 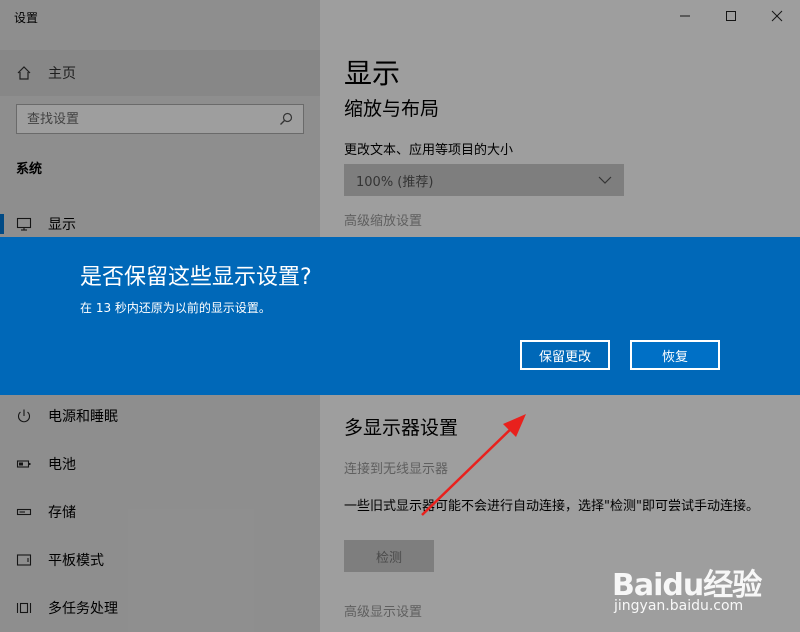 What do you see at coordinates (565, 355) in the screenshot?
I see `keep-changes-button: 保留更改` at bounding box center [565, 355].